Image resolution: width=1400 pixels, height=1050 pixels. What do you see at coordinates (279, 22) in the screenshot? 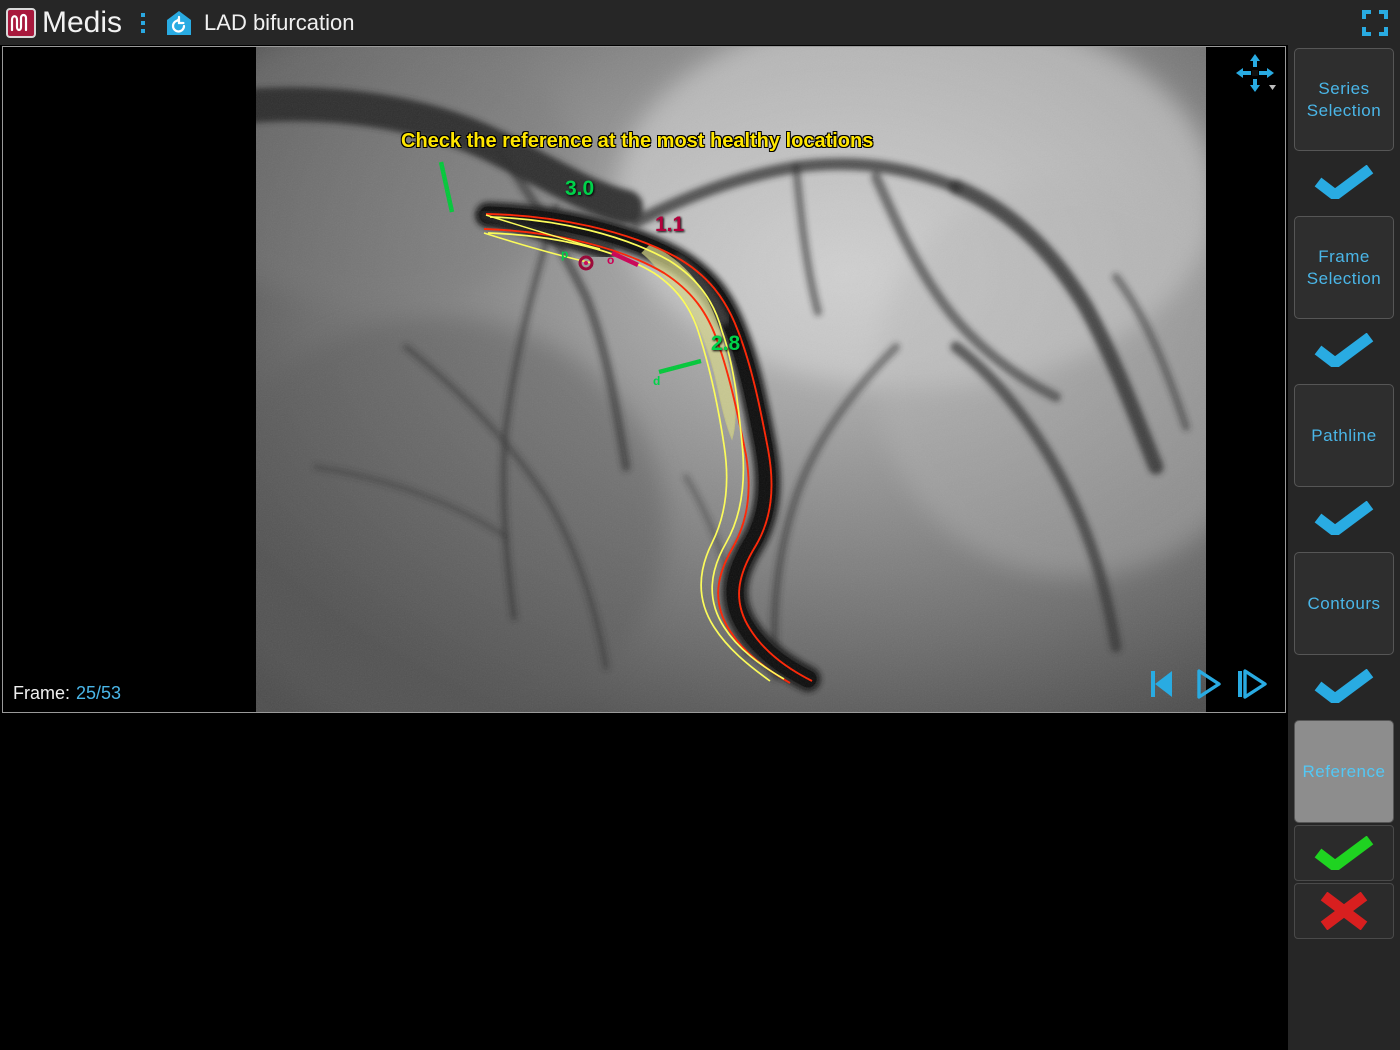
I see `page-title: LAD bifurcation` at bounding box center [279, 22].